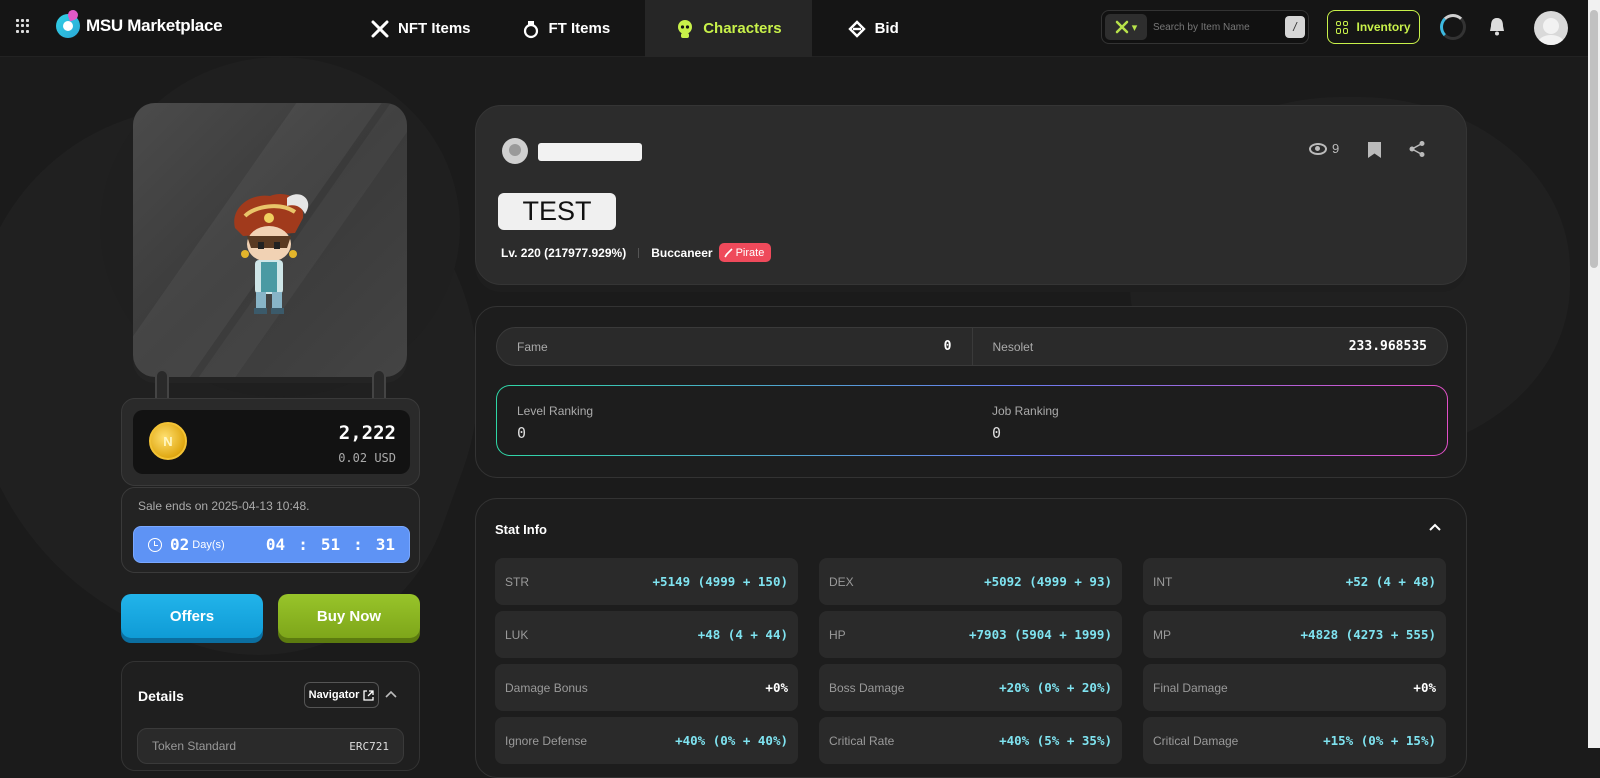  Describe the element at coordinates (1294, 27) in the screenshot. I see `search-shortcut-key: /` at that location.